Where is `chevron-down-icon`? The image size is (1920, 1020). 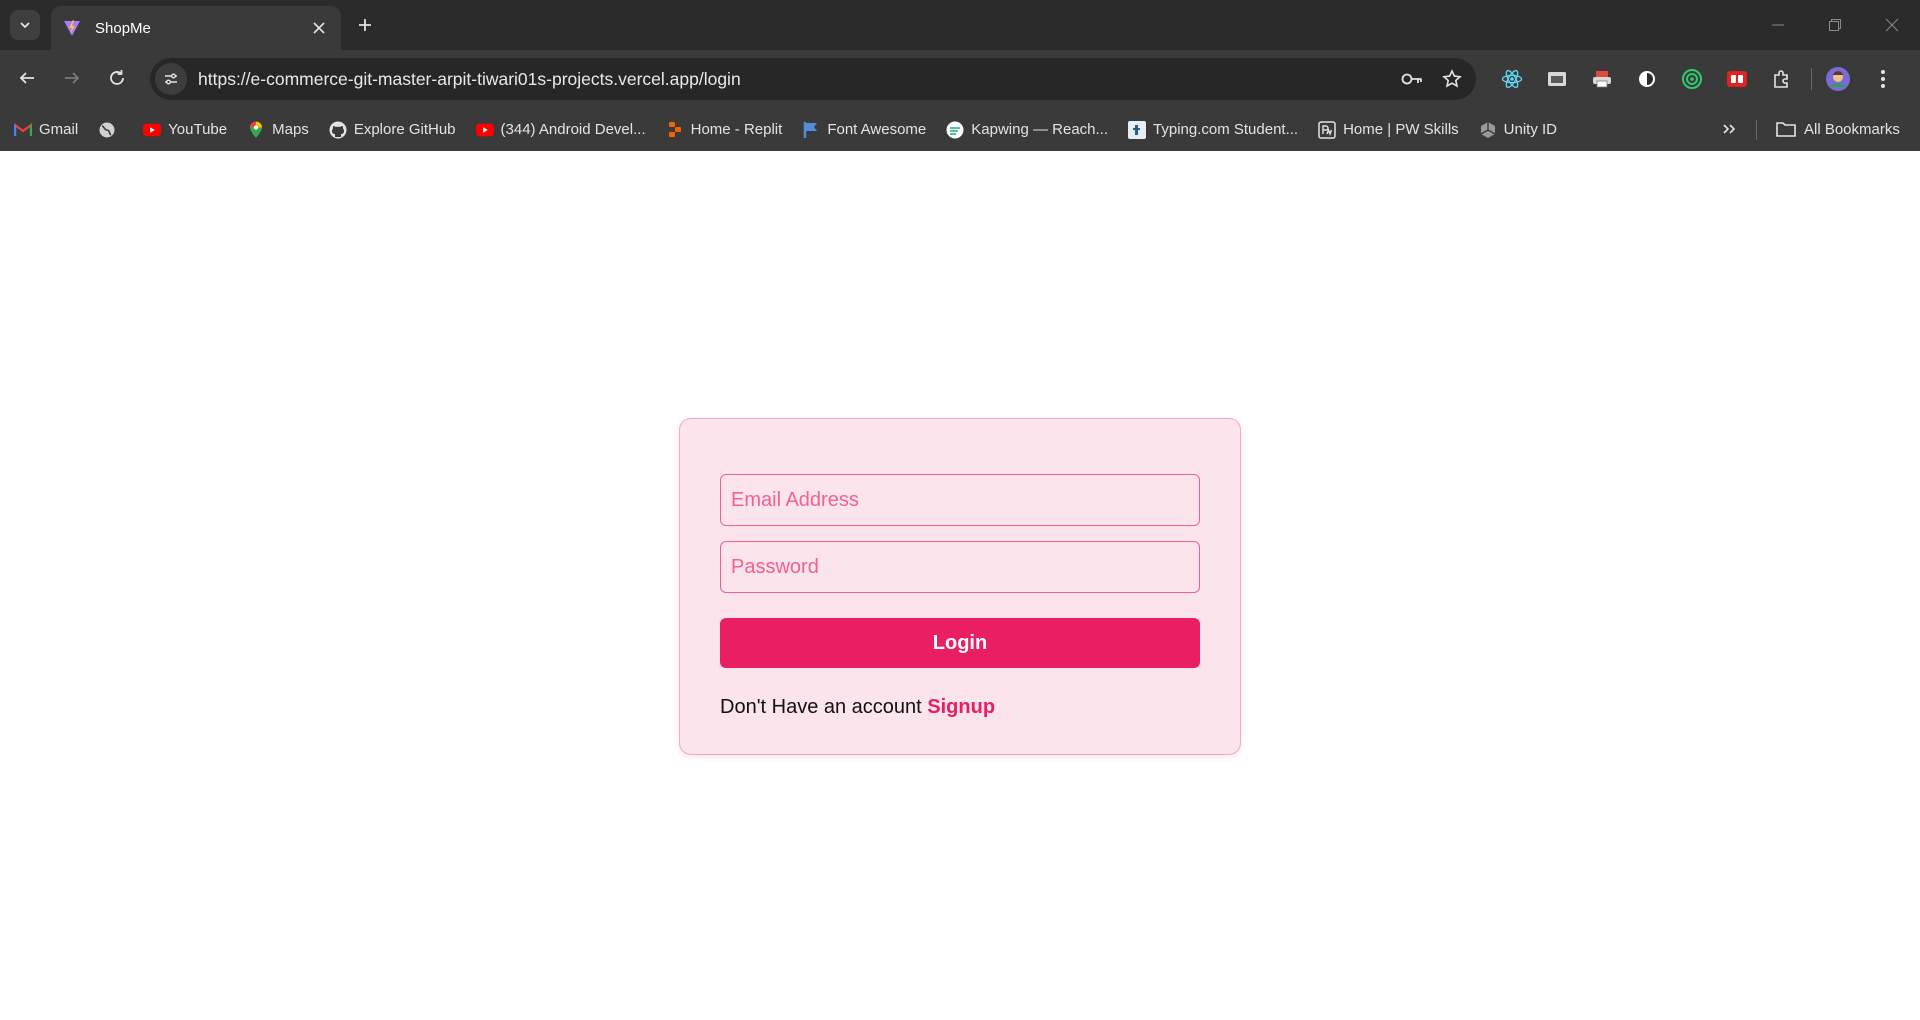
chevron-down-icon is located at coordinates (25, 25).